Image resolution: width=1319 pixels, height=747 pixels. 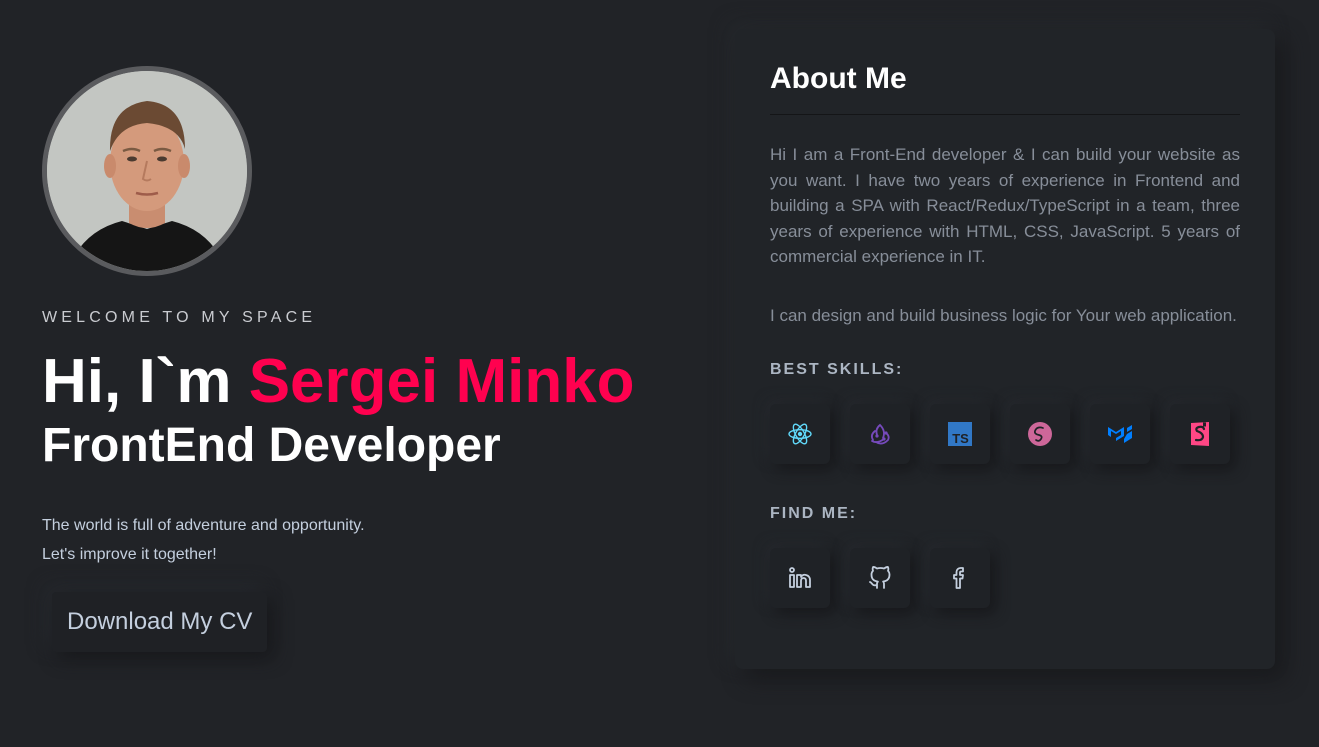 I want to click on description-line: Let's improve it together!, so click(x=129, y=554).